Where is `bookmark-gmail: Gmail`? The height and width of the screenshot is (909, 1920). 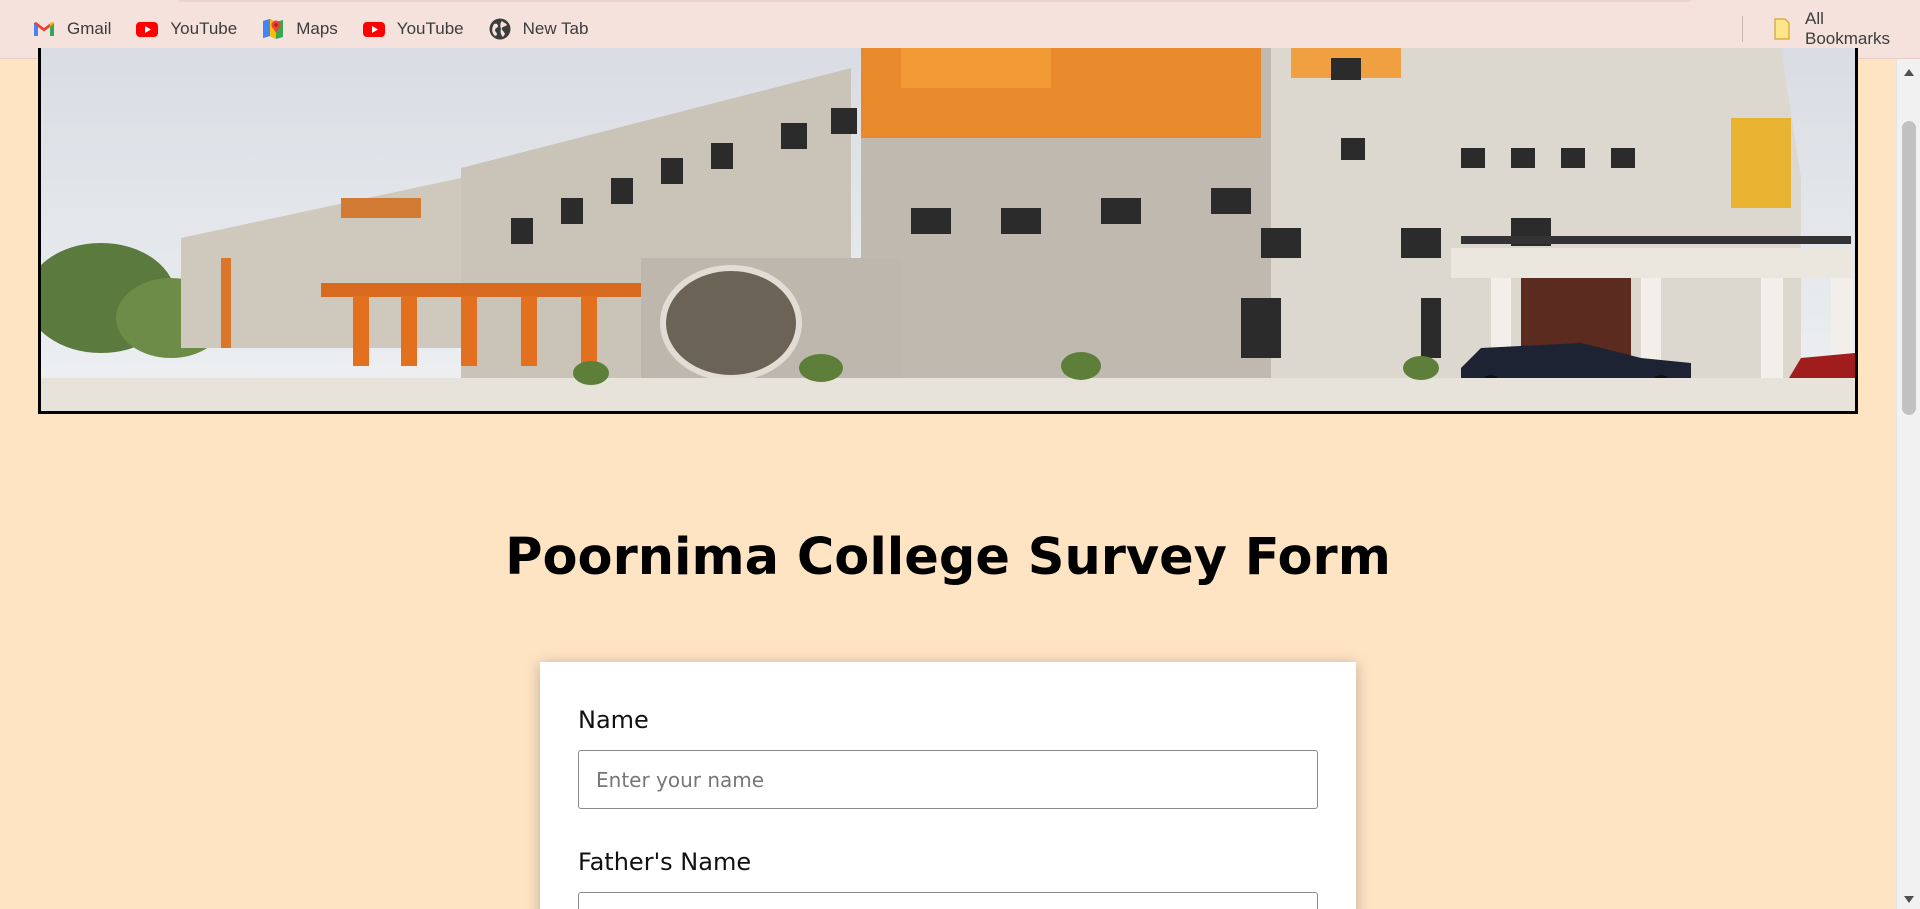 bookmark-gmail: Gmail is located at coordinates (71, 29).